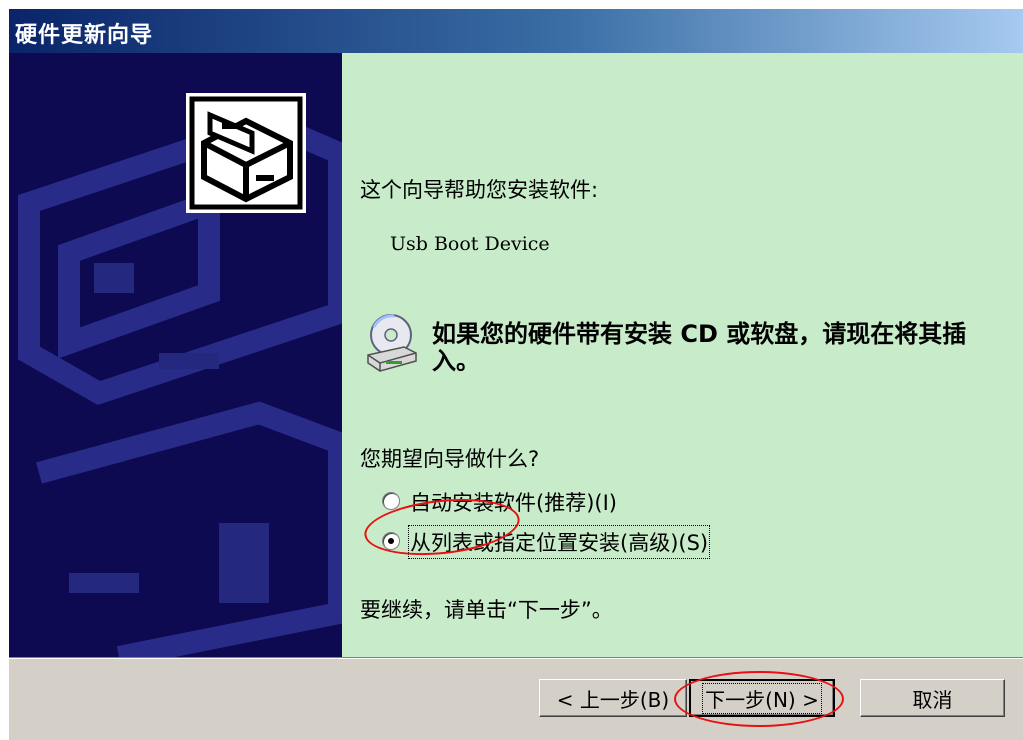  What do you see at coordinates (516, 658) in the screenshot?
I see `button-separator` at bounding box center [516, 658].